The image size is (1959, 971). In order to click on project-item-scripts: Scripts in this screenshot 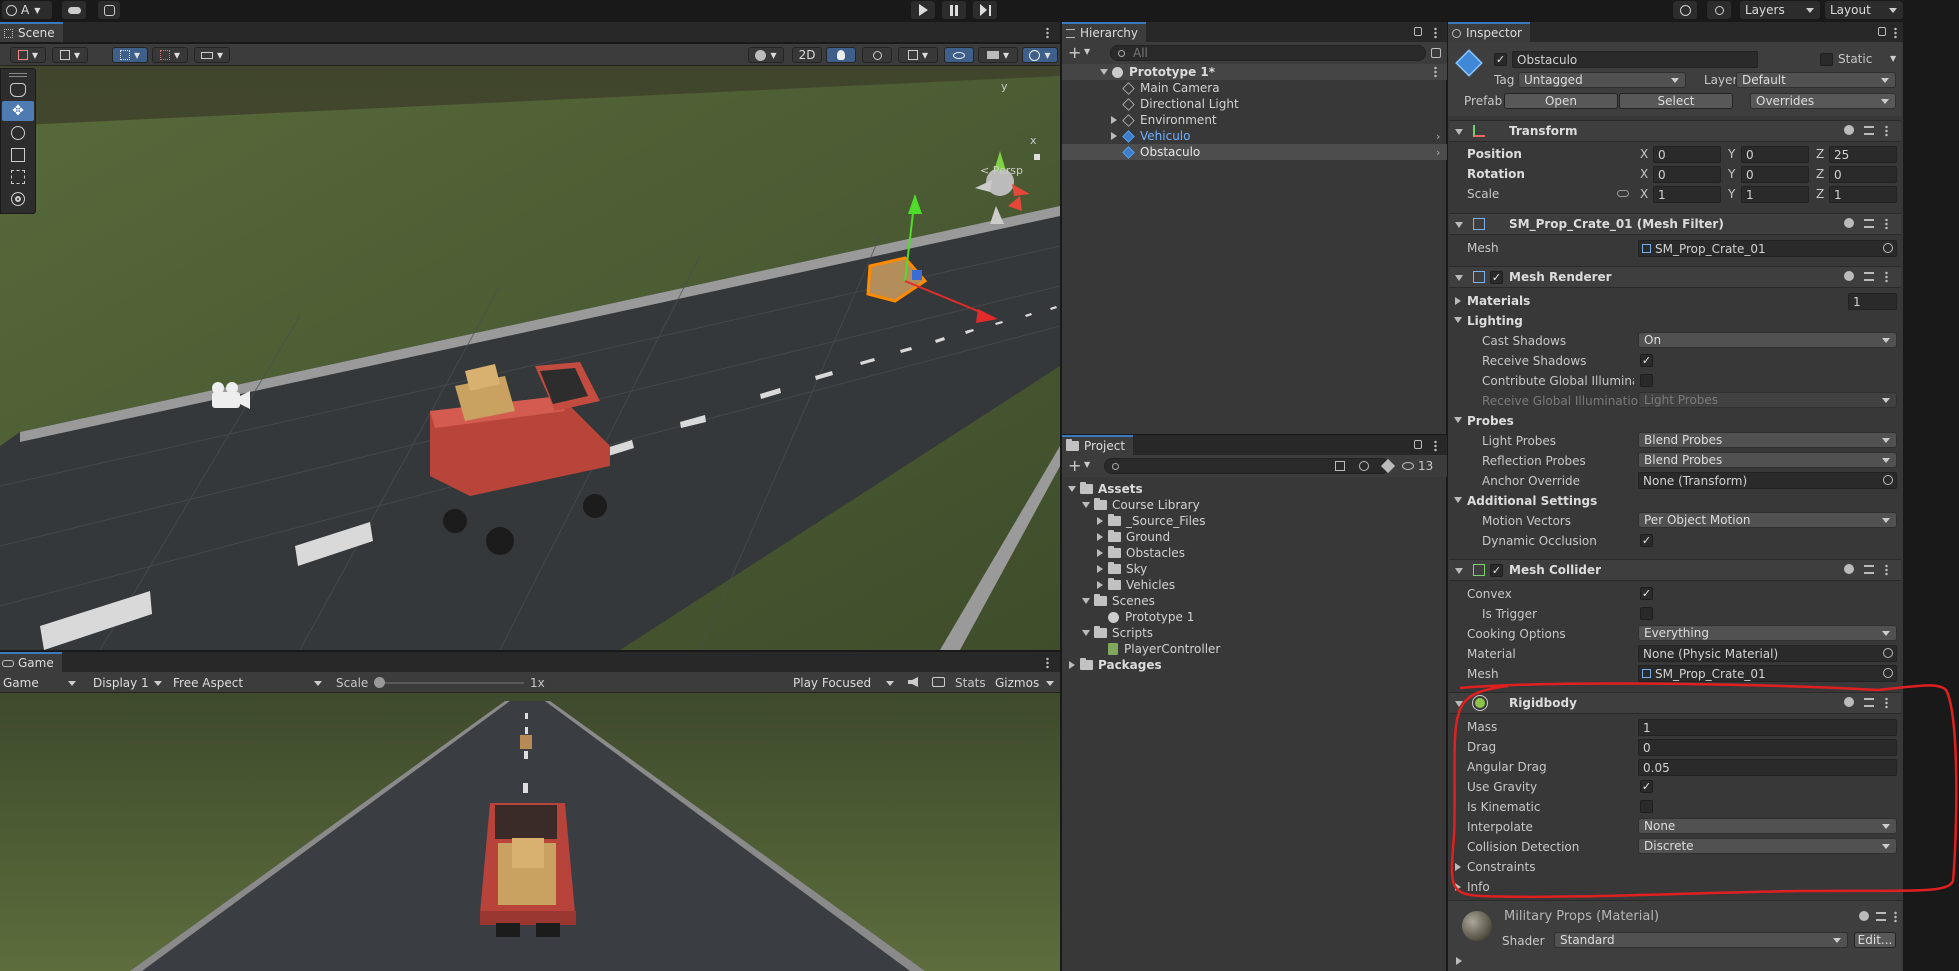, I will do `click(1117, 633)`.